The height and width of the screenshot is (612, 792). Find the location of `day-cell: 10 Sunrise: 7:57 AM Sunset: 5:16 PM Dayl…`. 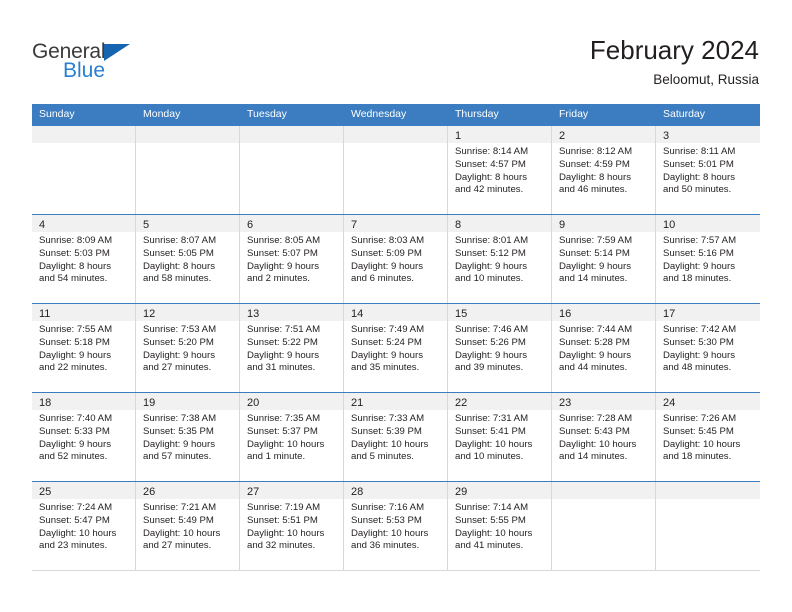

day-cell: 10 Sunrise: 7:57 AM Sunset: 5:16 PM Dayl… is located at coordinates (708, 259).